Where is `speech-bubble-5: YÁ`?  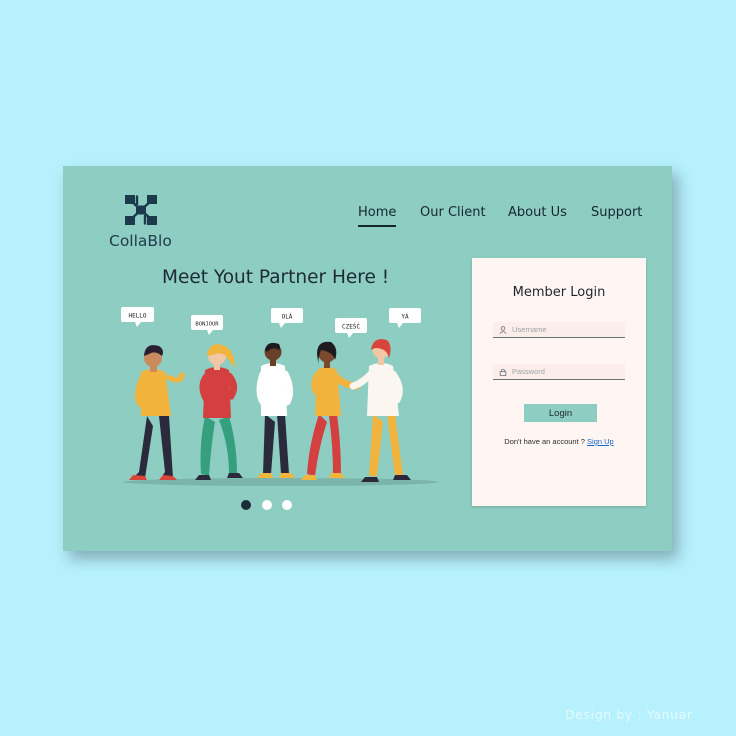
speech-bubble-5: YÁ is located at coordinates (405, 318).